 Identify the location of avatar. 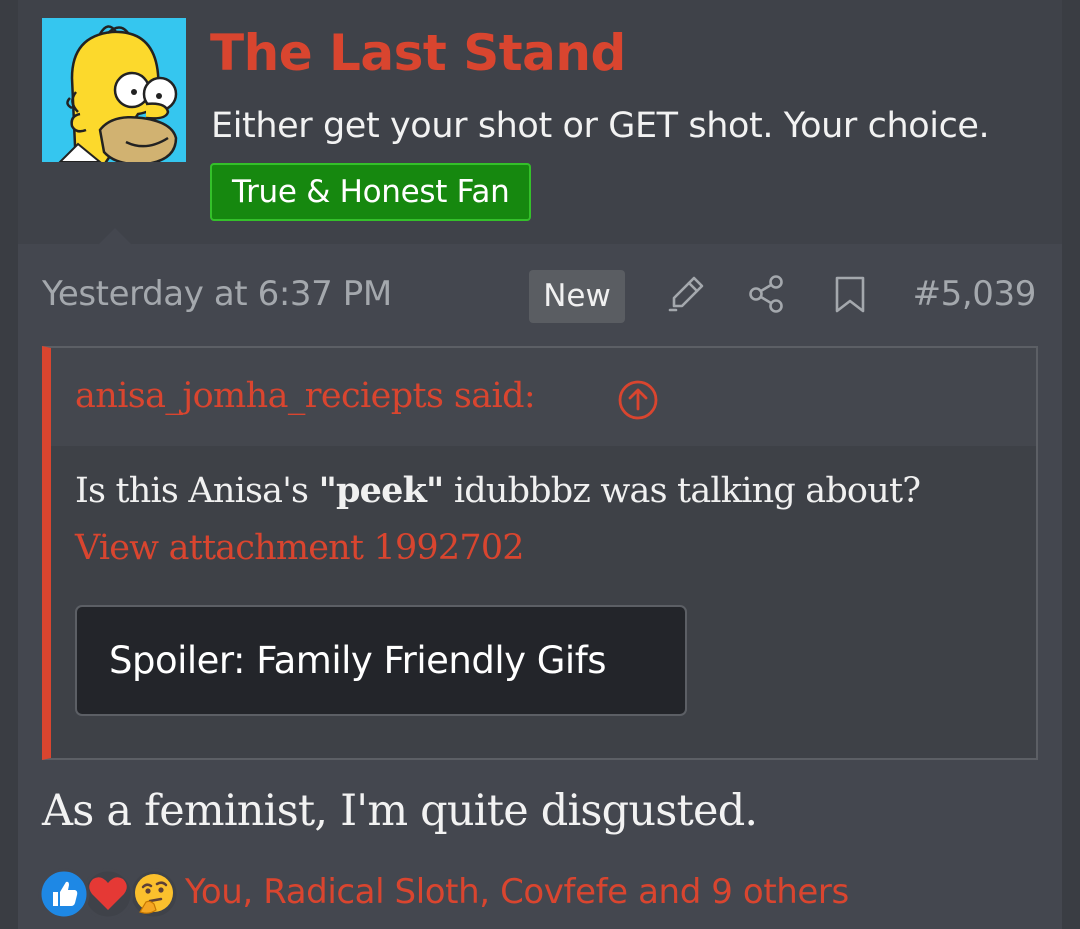
(114, 90).